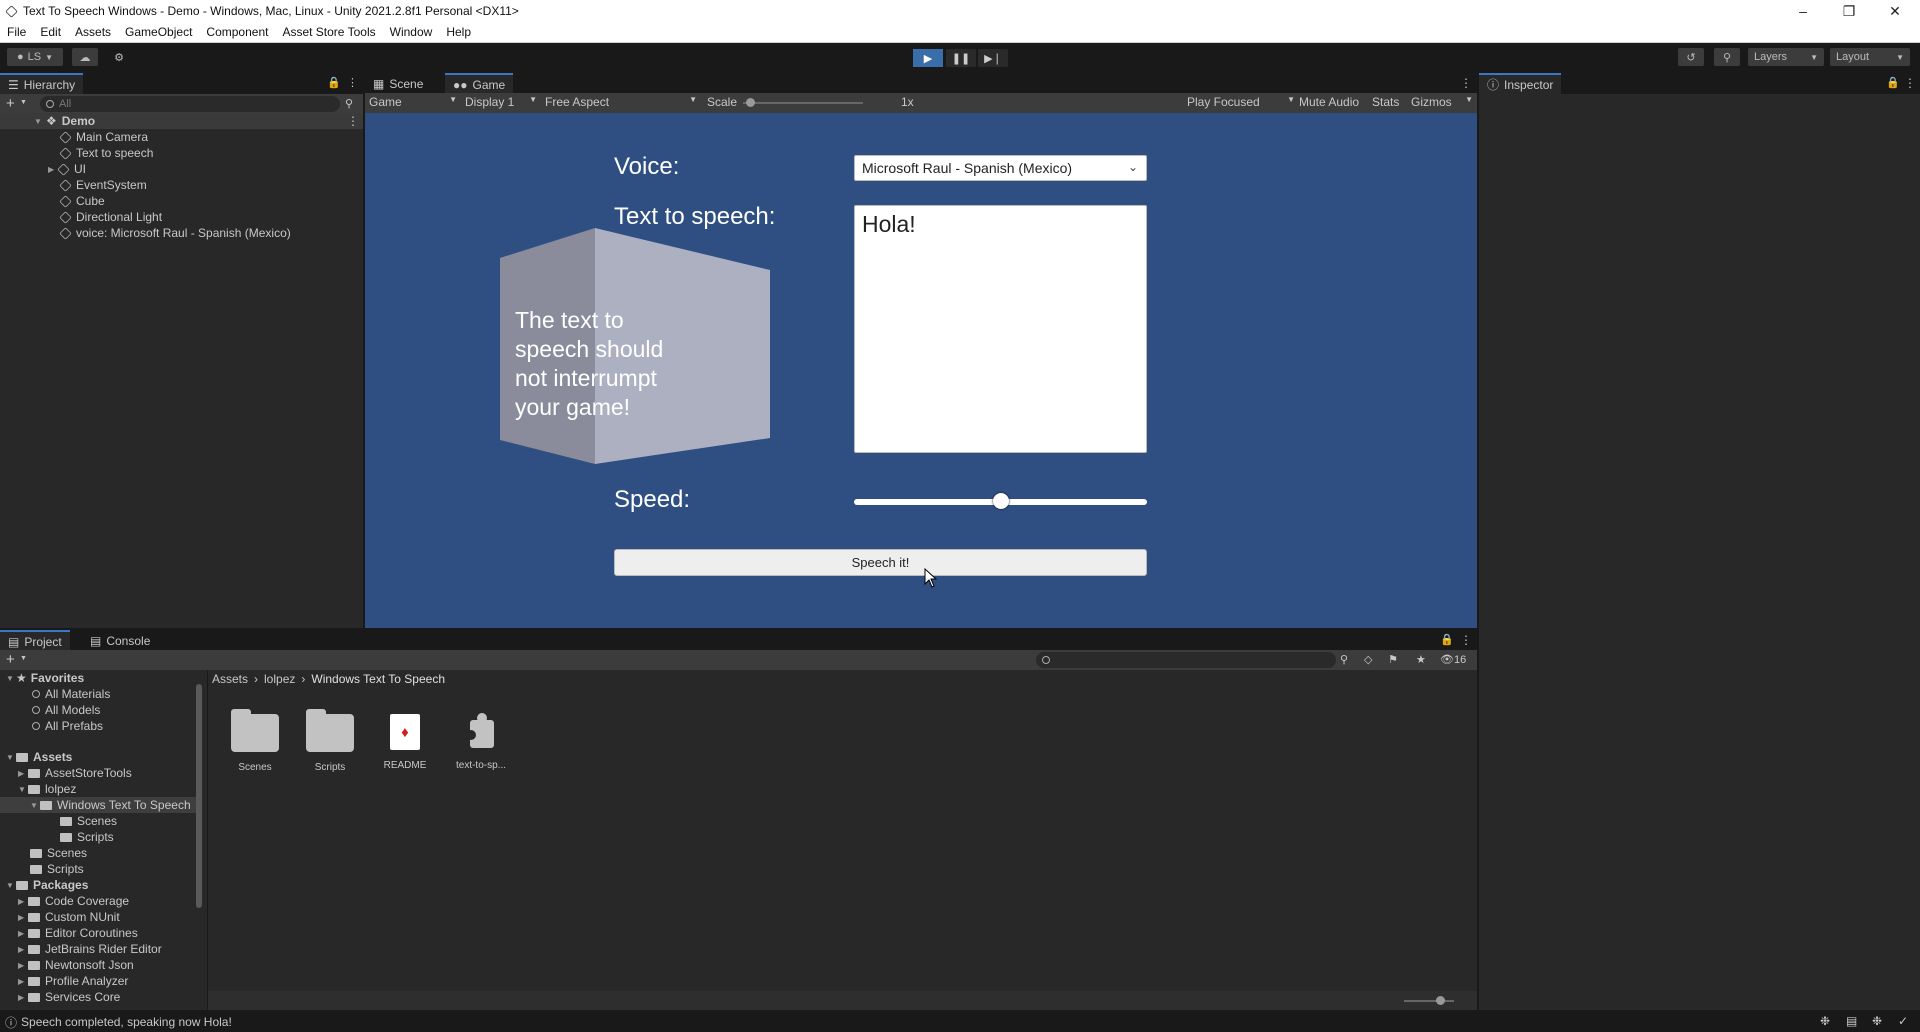  Describe the element at coordinates (90, 949) in the screenshot. I see `package-jetbrains-rider-editor: ▶ JetBrains Rider Editor` at that location.